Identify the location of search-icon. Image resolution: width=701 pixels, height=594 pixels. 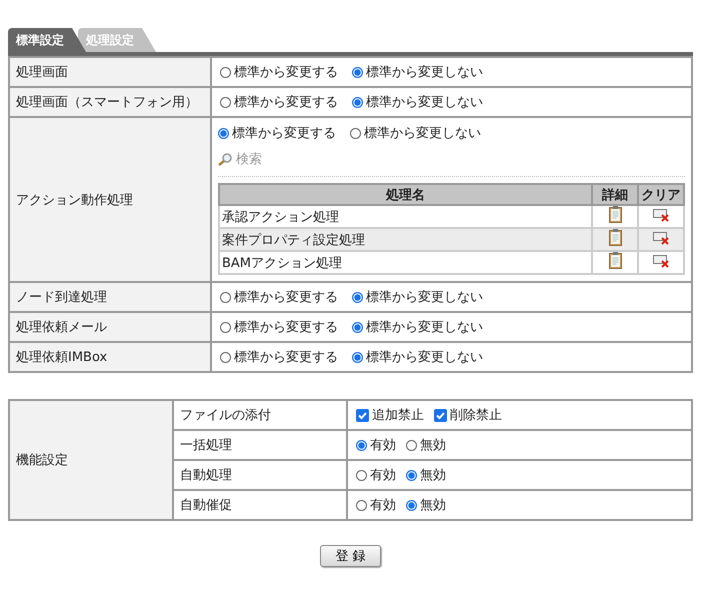
(225, 159).